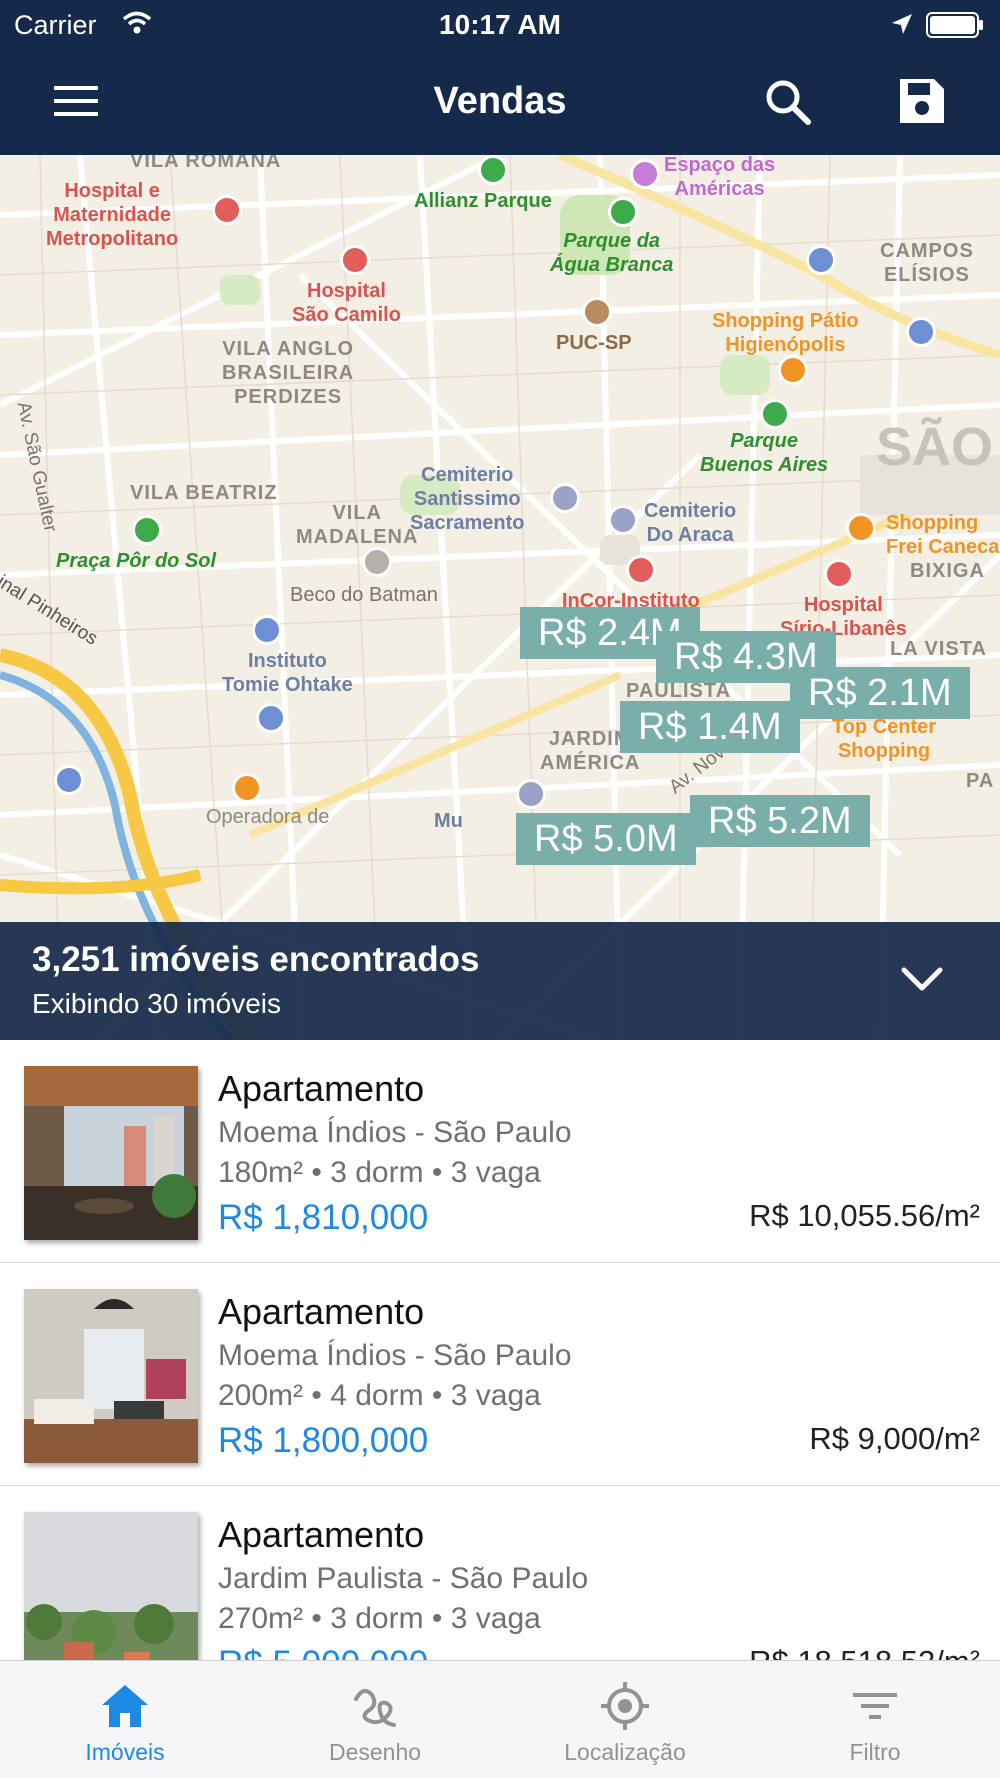 The height and width of the screenshot is (1778, 1000). What do you see at coordinates (612, 253) in the screenshot?
I see `map-label: Parque da Água Branca` at bounding box center [612, 253].